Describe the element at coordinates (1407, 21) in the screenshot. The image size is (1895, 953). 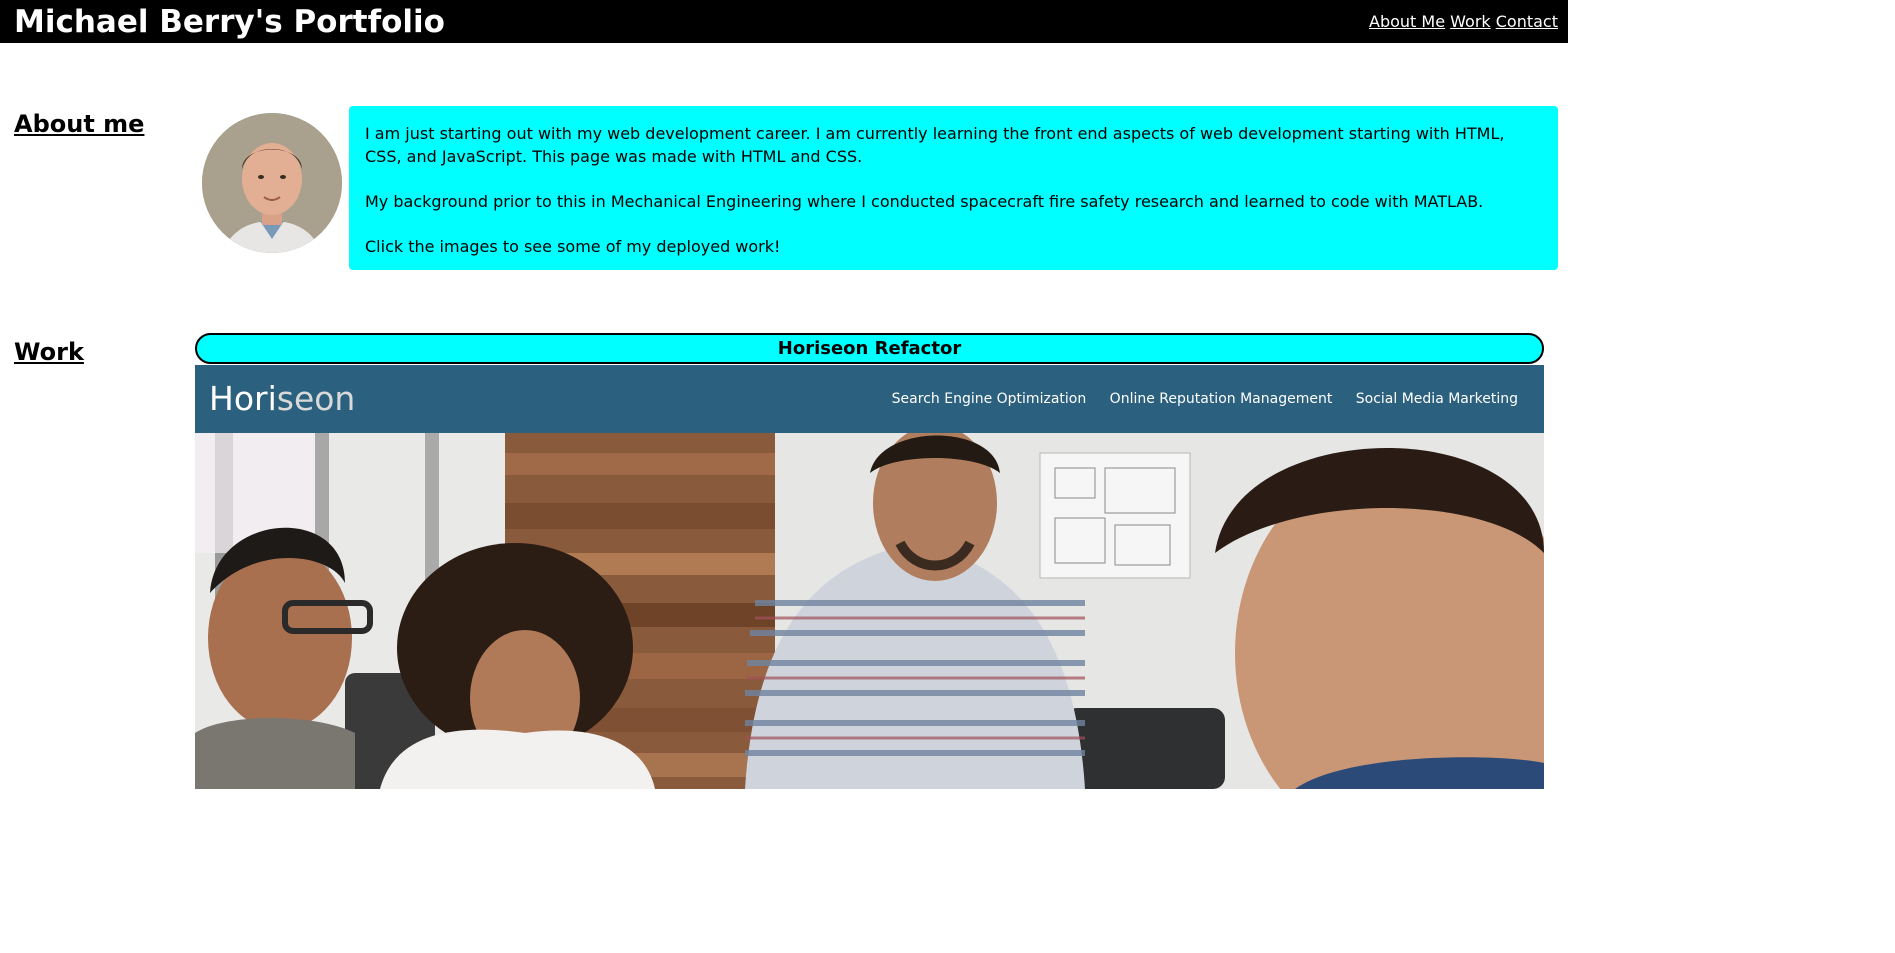
I see `nav-link-about-me: About Me` at that location.